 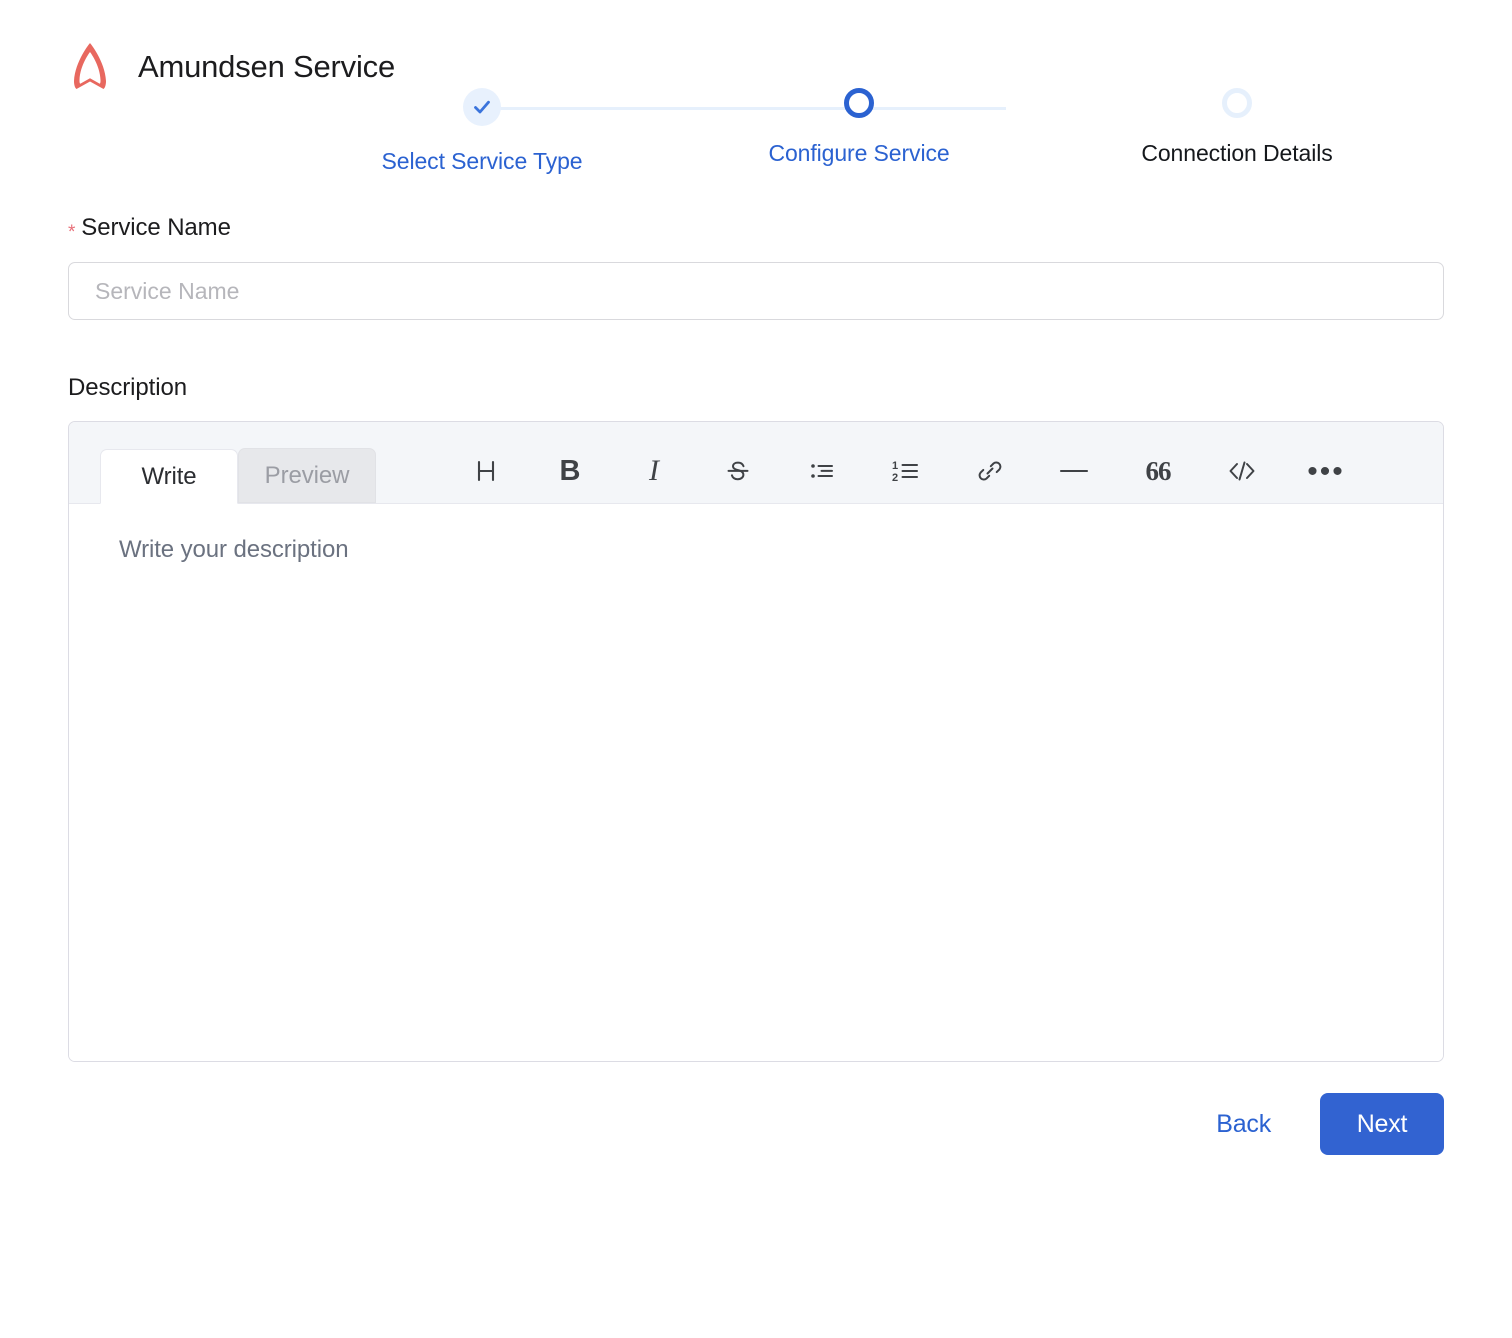 I want to click on circle-icon-upcoming, so click(x=1237, y=103).